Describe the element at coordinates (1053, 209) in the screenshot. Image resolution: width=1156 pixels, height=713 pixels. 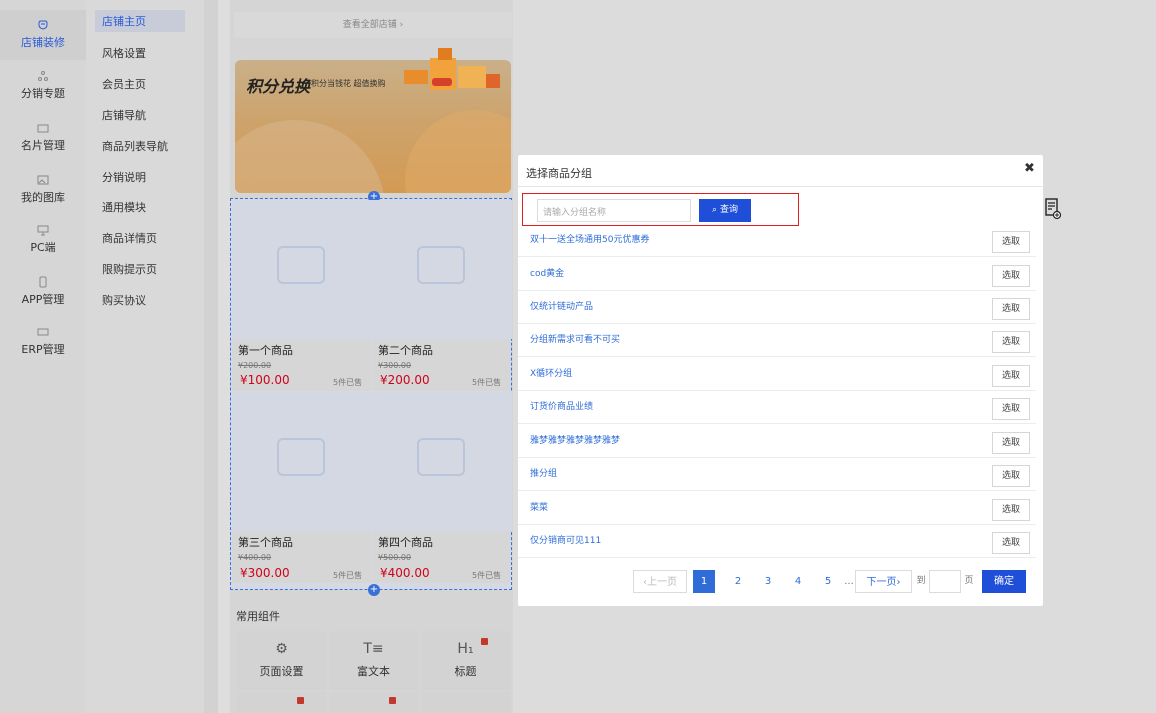
I see `document-add-icon` at that location.